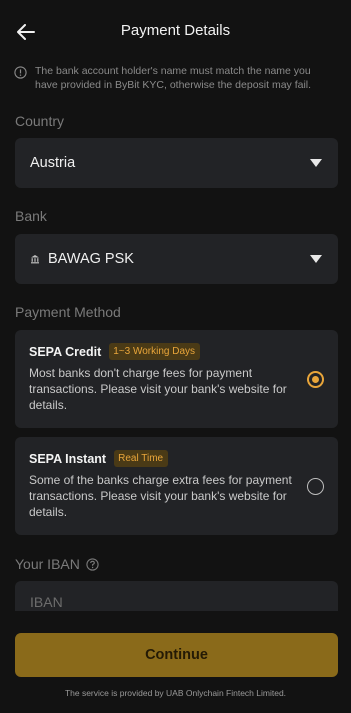  What do you see at coordinates (176, 655) in the screenshot?
I see `continue-button: Continue` at bounding box center [176, 655].